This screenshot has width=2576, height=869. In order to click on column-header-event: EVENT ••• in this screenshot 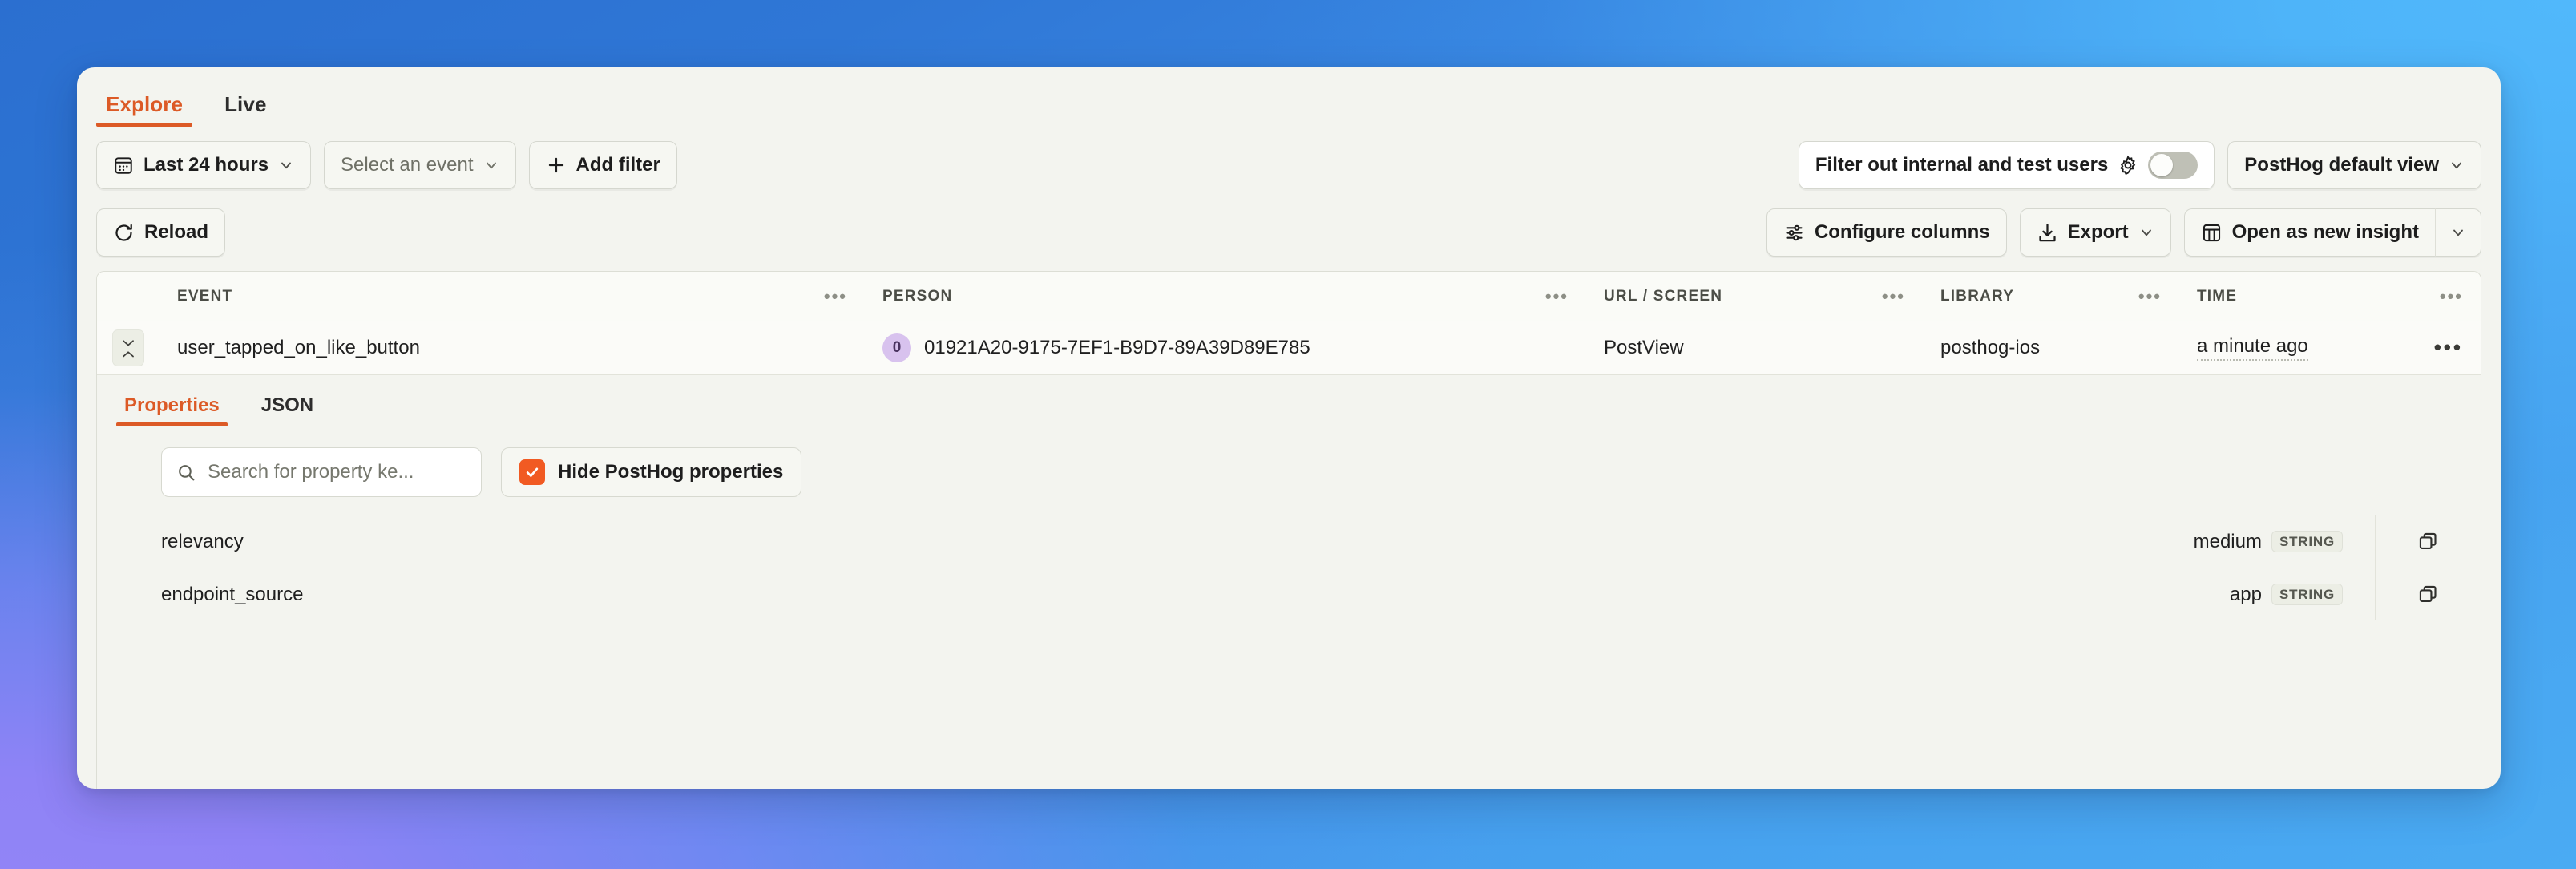, I will do `click(512, 296)`.